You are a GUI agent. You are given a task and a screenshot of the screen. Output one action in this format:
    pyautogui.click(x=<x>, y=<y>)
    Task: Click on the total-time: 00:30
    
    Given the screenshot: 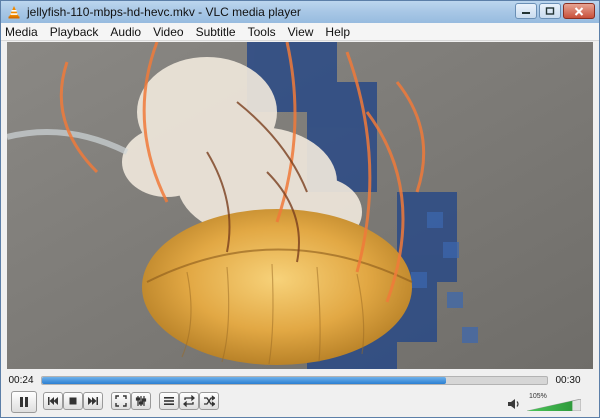 What is the action you would take?
    pyautogui.click(x=568, y=380)
    